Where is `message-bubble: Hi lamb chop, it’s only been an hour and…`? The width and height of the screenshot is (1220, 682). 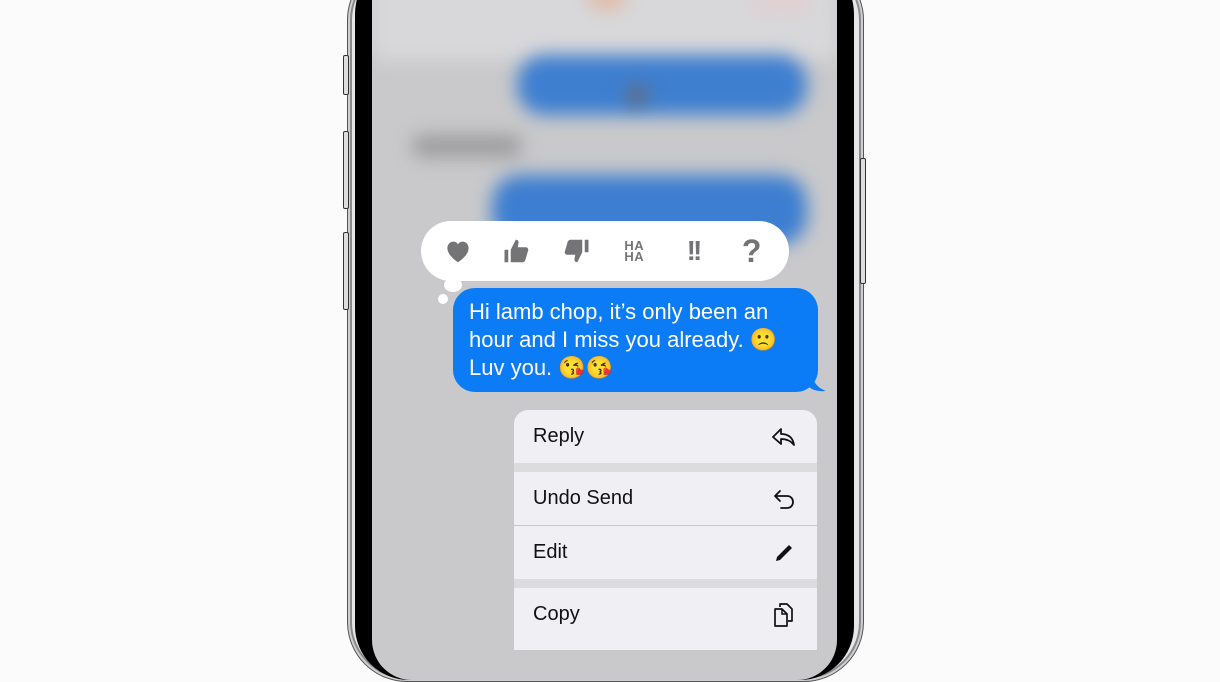 message-bubble: Hi lamb chop, it’s only been an hour and… is located at coordinates (635, 340).